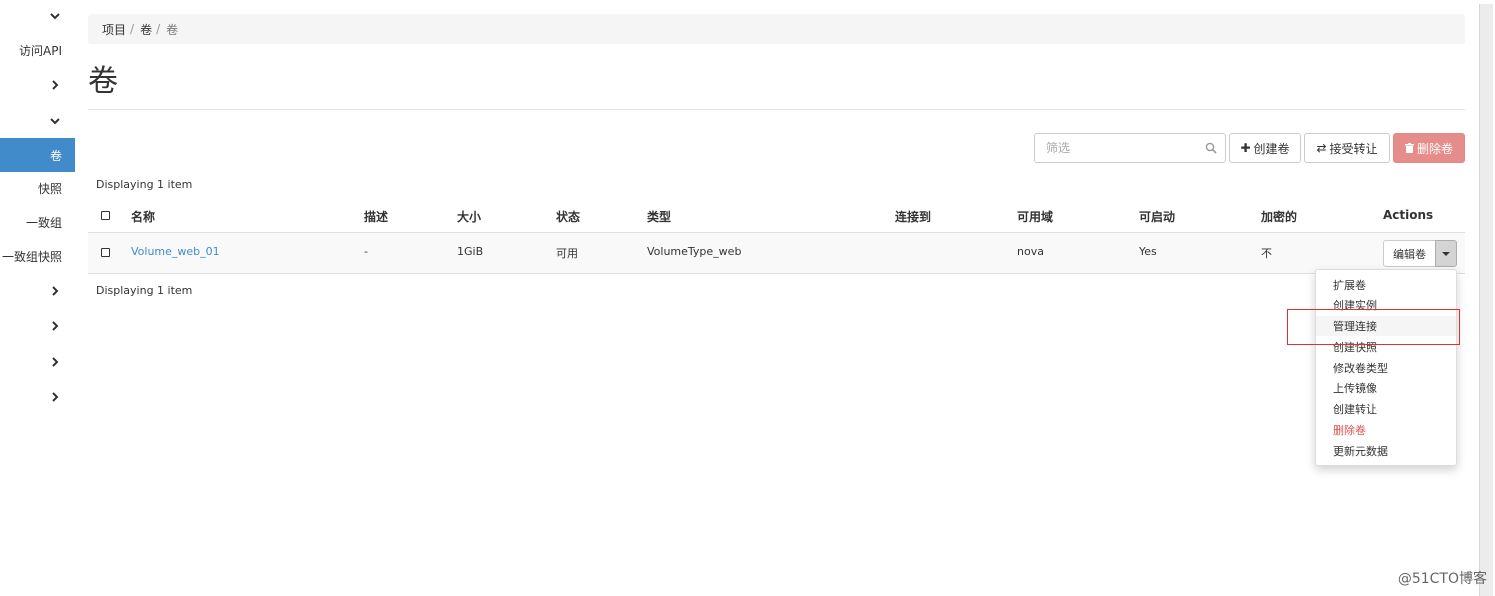 The height and width of the screenshot is (596, 1495). I want to click on breadcrumb-current: 卷, so click(172, 29).